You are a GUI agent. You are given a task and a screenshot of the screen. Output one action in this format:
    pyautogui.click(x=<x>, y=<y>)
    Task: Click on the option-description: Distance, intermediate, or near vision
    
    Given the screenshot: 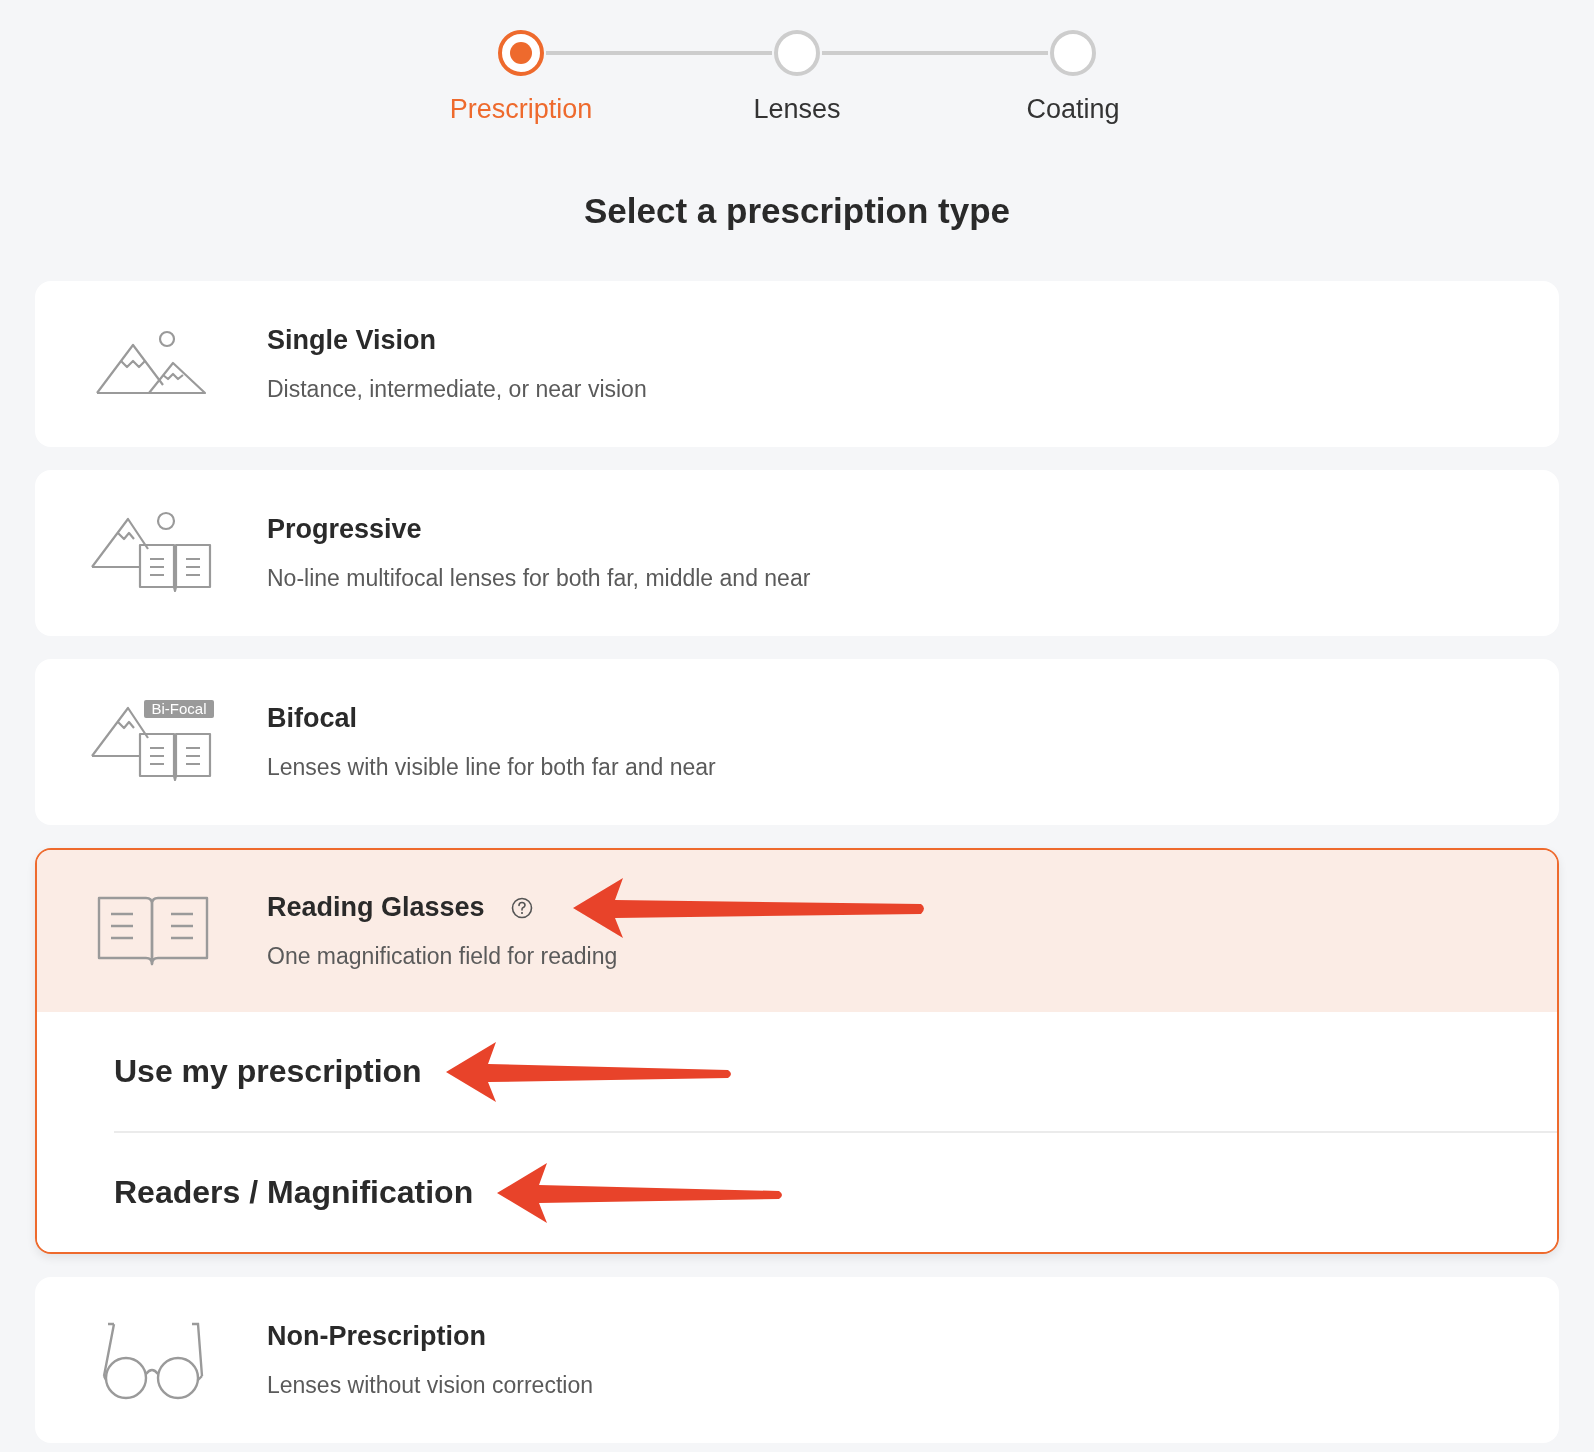 What is the action you would take?
    pyautogui.click(x=457, y=389)
    